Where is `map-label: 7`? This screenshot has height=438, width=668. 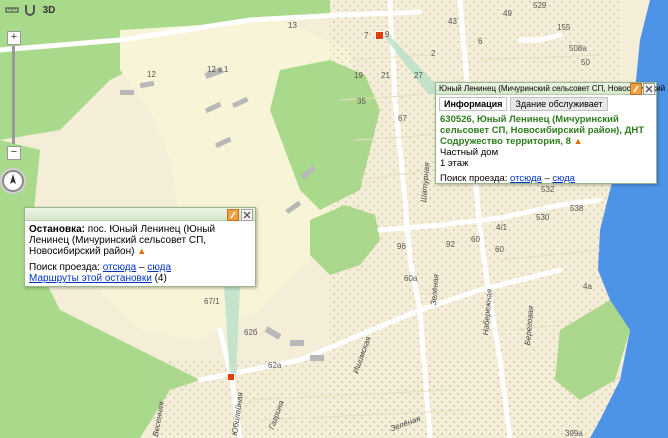
map-label: 7 is located at coordinates (366, 35).